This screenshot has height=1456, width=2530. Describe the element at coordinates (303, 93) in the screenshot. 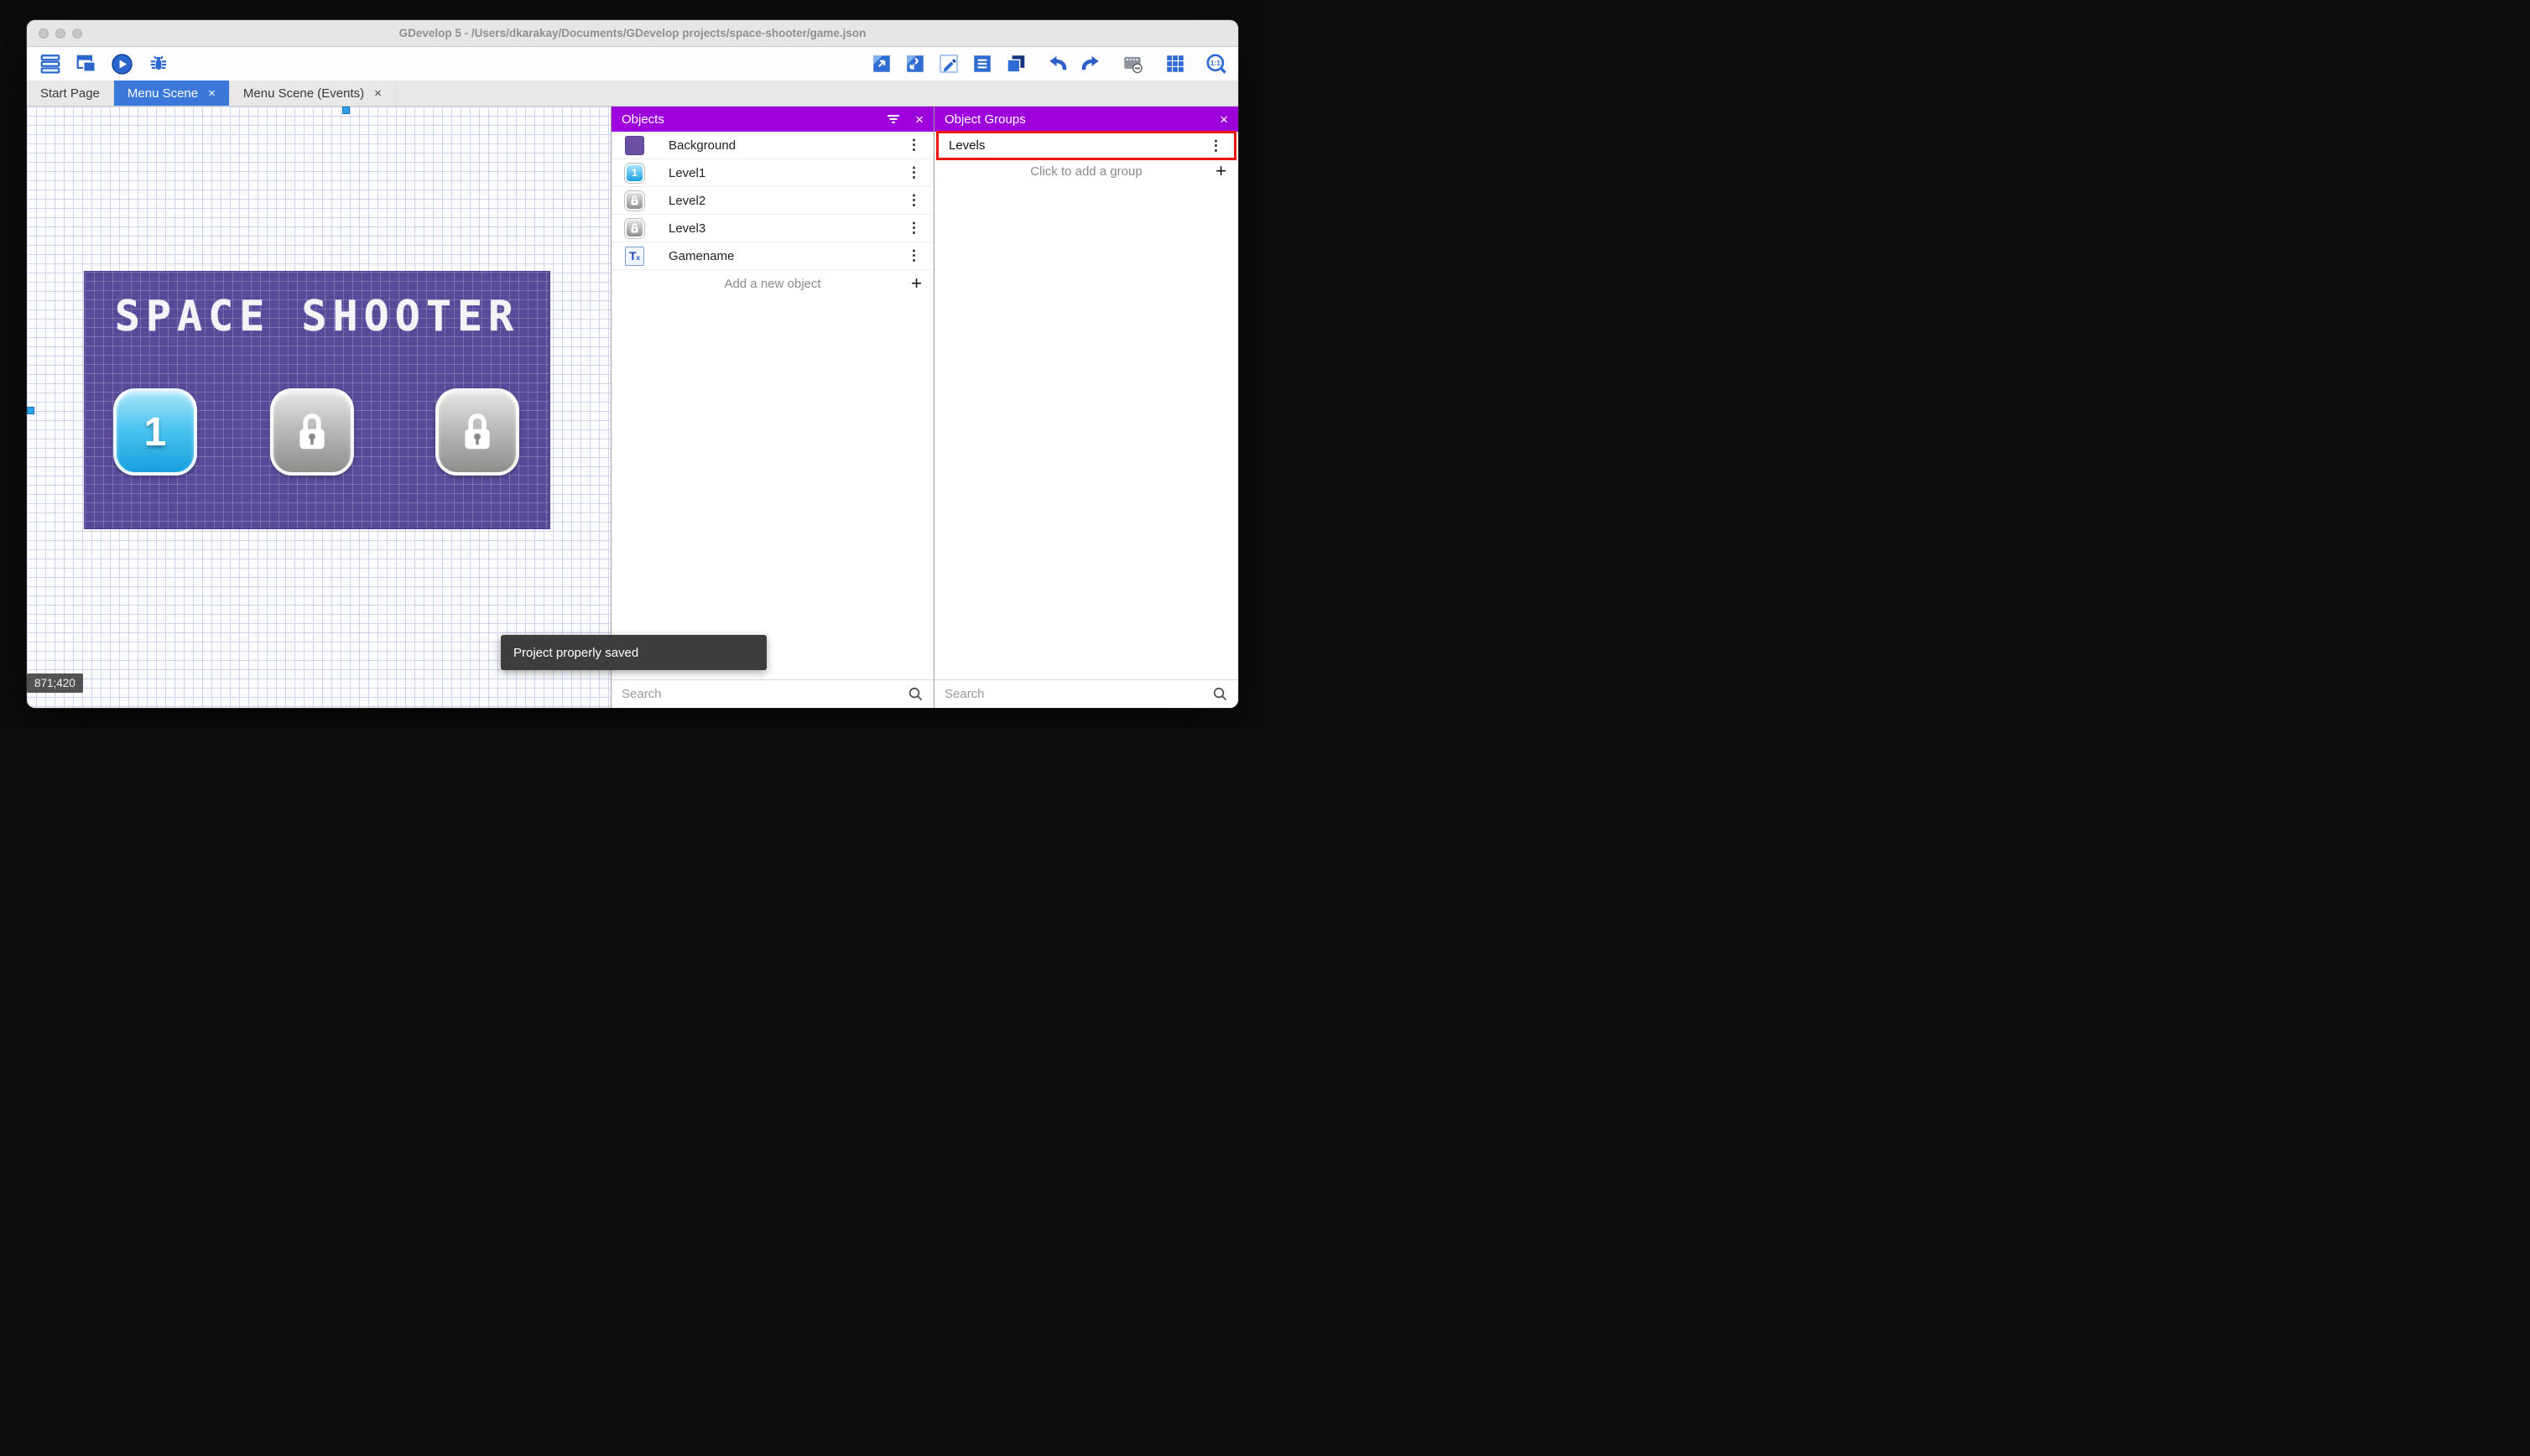

I see `tab-label: Menu Scene (Events)` at that location.